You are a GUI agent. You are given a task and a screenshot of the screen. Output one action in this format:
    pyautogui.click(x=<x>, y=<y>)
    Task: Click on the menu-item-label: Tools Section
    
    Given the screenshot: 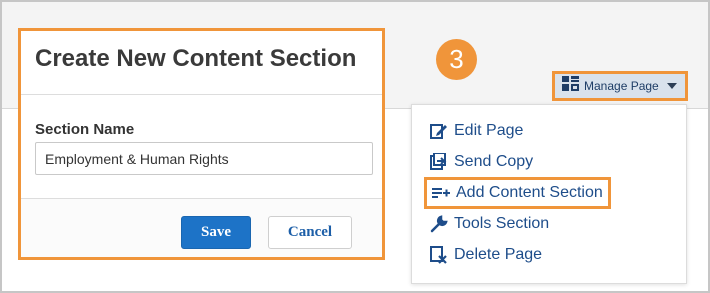 What is the action you would take?
    pyautogui.click(x=502, y=223)
    